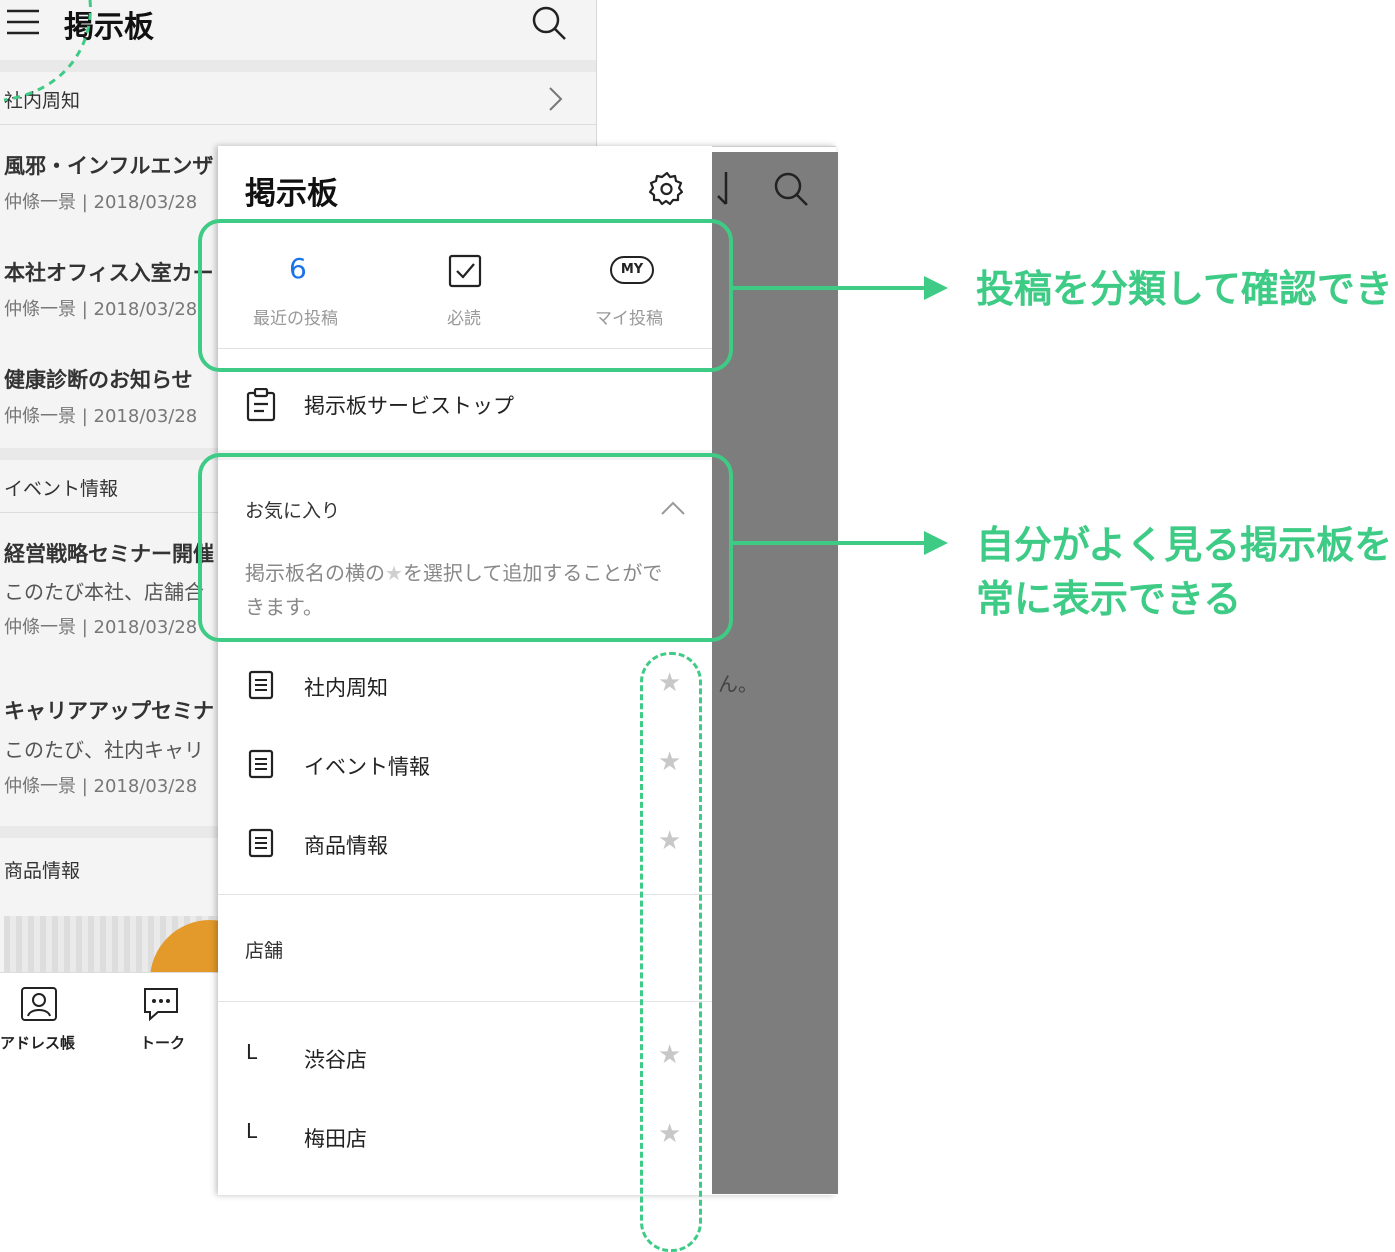 The height and width of the screenshot is (1252, 1395). What do you see at coordinates (108, 165) in the screenshot?
I see `post-title: 風邪・インフルエンザ` at bounding box center [108, 165].